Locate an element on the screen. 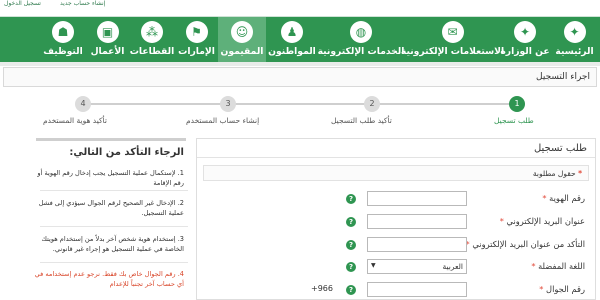 This screenshot has width=600, height=300. nav-label: الرئيسية is located at coordinates (574, 51).